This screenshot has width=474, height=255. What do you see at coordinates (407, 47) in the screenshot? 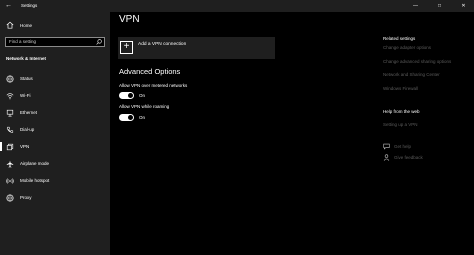
I see `change-adapter-options-link: Change adapter options` at bounding box center [407, 47].